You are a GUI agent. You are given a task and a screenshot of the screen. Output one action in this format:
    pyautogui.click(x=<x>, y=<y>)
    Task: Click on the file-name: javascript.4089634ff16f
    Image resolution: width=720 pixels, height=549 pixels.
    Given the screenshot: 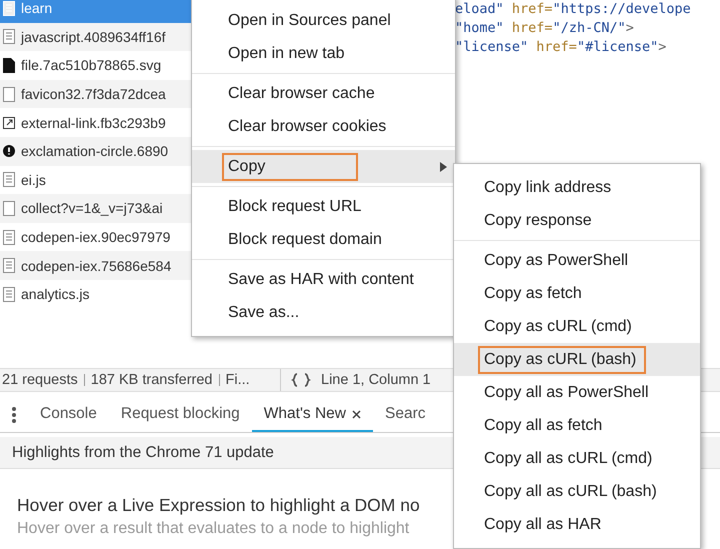 What is the action you would take?
    pyautogui.click(x=93, y=36)
    